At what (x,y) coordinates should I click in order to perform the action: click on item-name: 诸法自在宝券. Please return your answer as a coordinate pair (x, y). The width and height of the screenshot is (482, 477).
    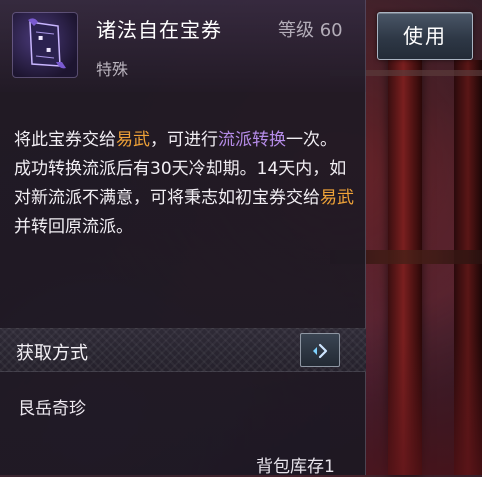
    Looking at the image, I should click on (159, 30).